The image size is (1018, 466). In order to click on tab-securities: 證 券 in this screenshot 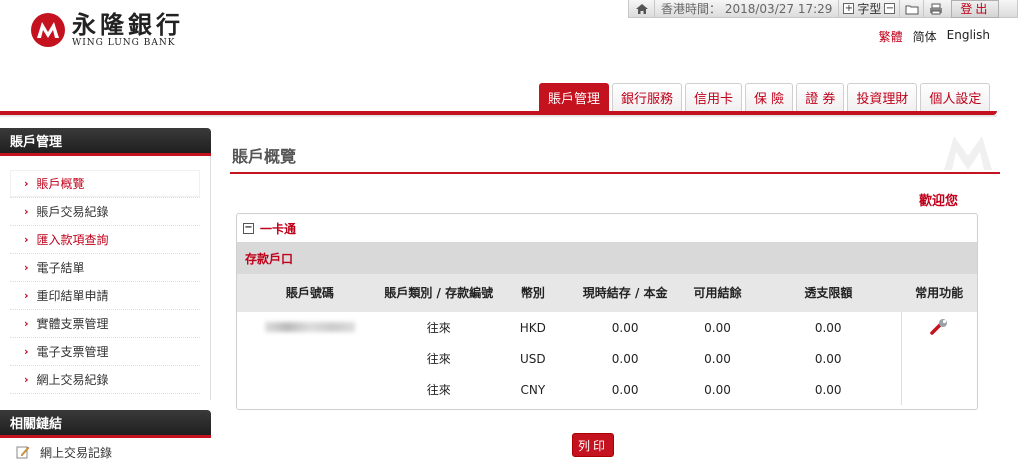, I will do `click(820, 97)`.